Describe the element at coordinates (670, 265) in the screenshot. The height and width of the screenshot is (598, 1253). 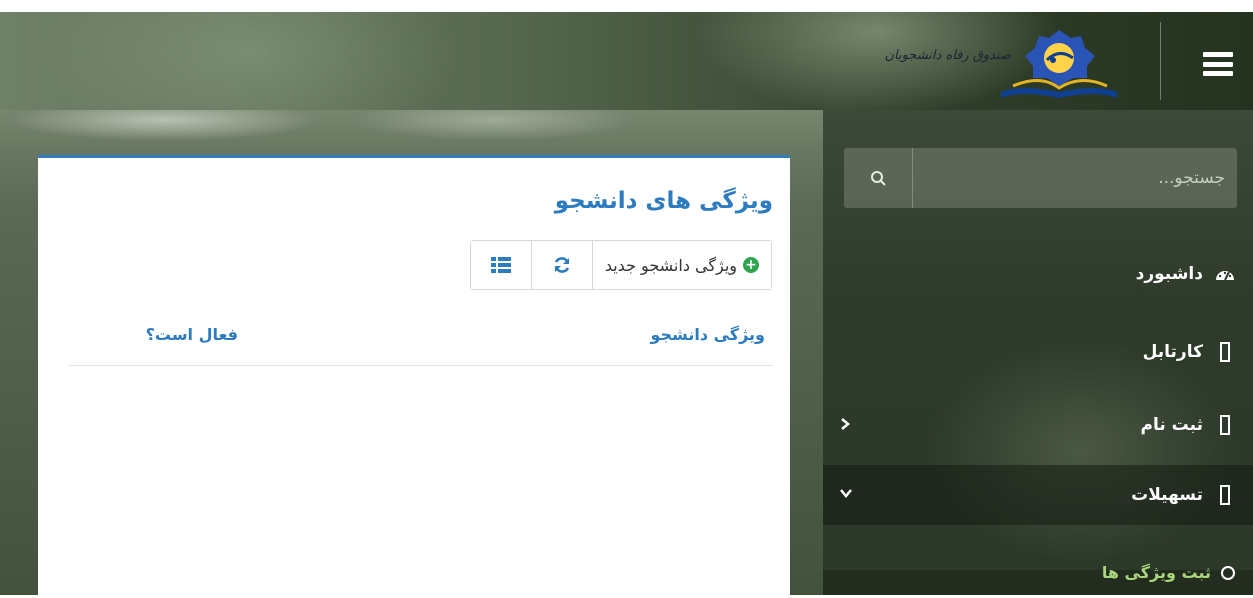
I see `add-button-label: ویژگی دانشجو جدید` at that location.